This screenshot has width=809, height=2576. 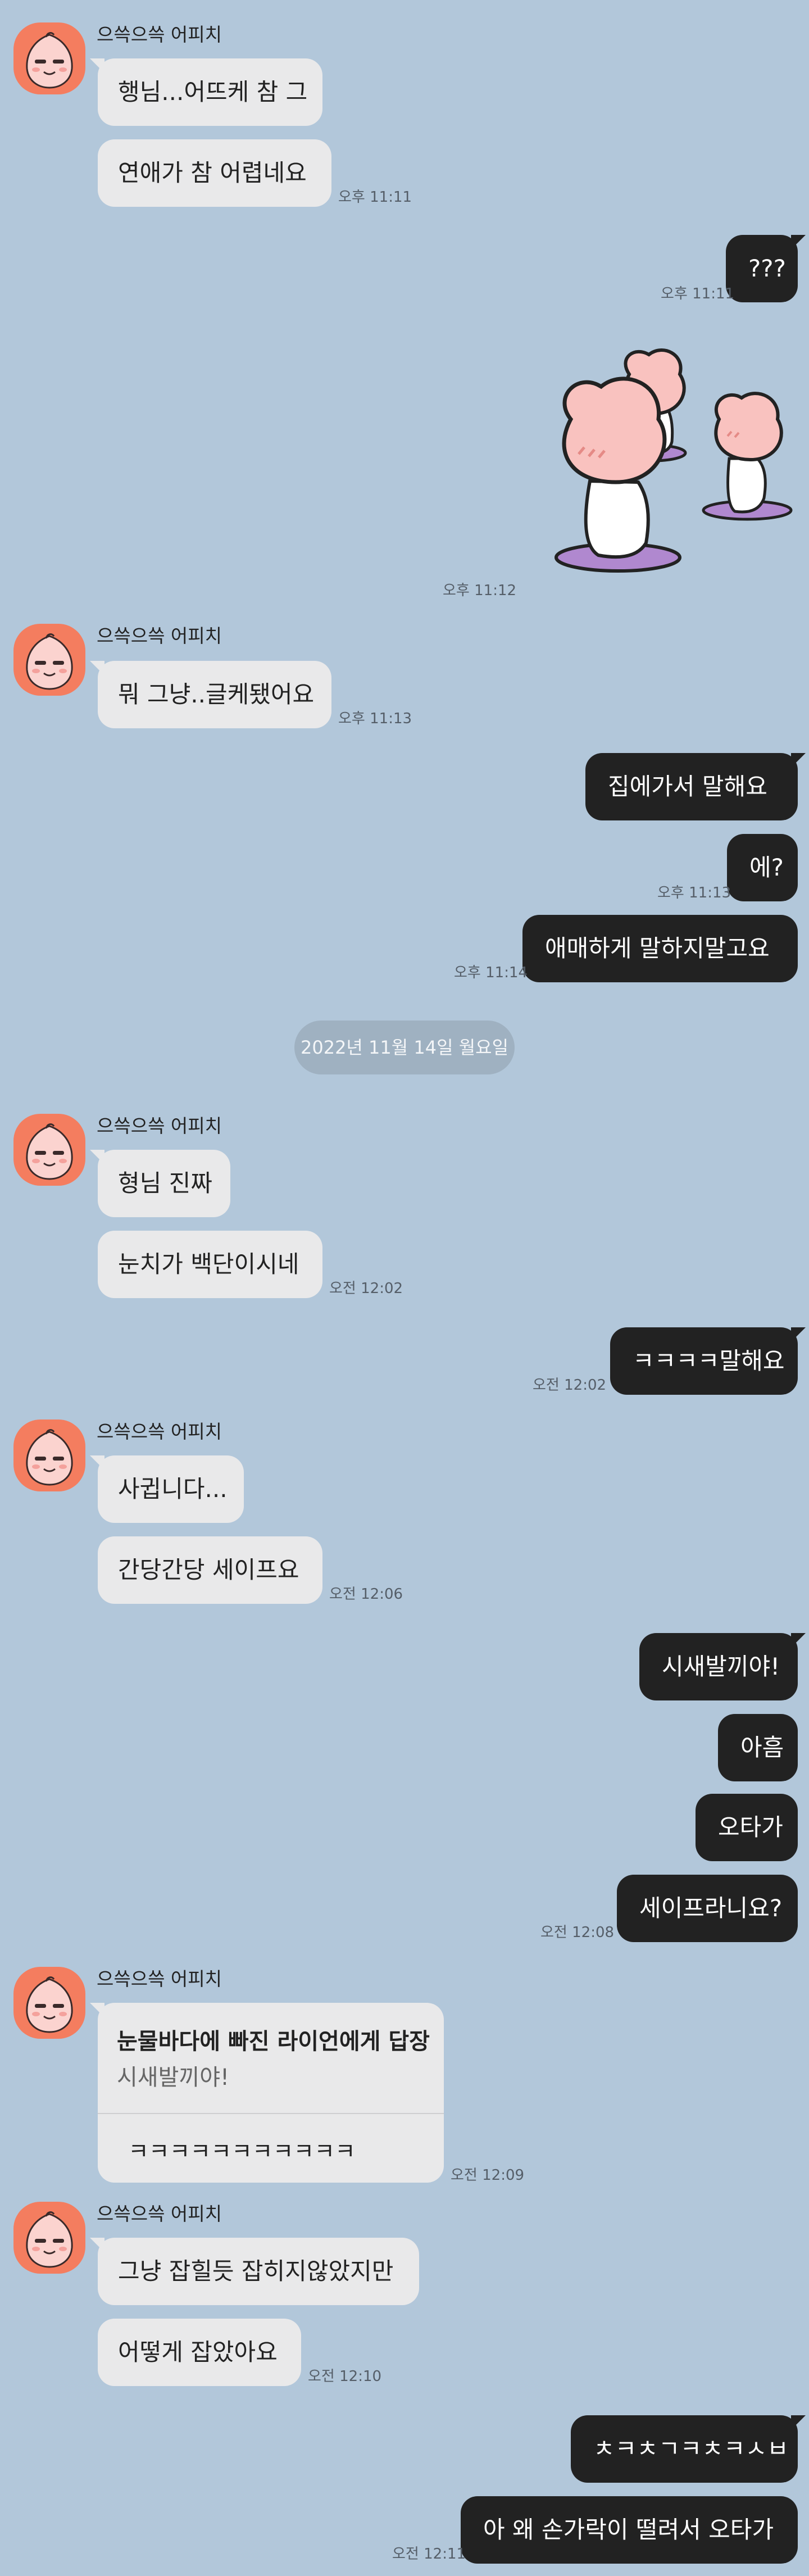 What do you see at coordinates (577, 1932) in the screenshot?
I see `timestamp: 오전 12:08` at bounding box center [577, 1932].